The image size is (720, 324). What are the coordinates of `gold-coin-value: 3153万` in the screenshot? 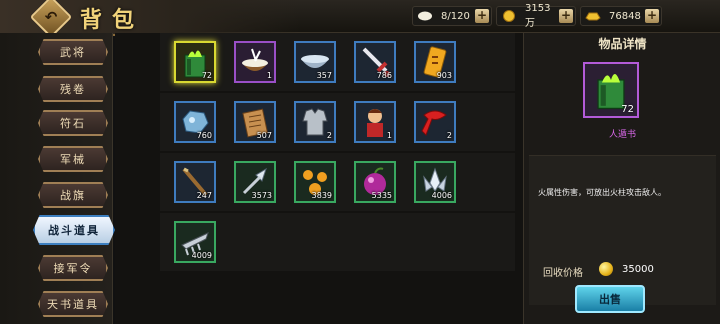 It's located at (538, 16).